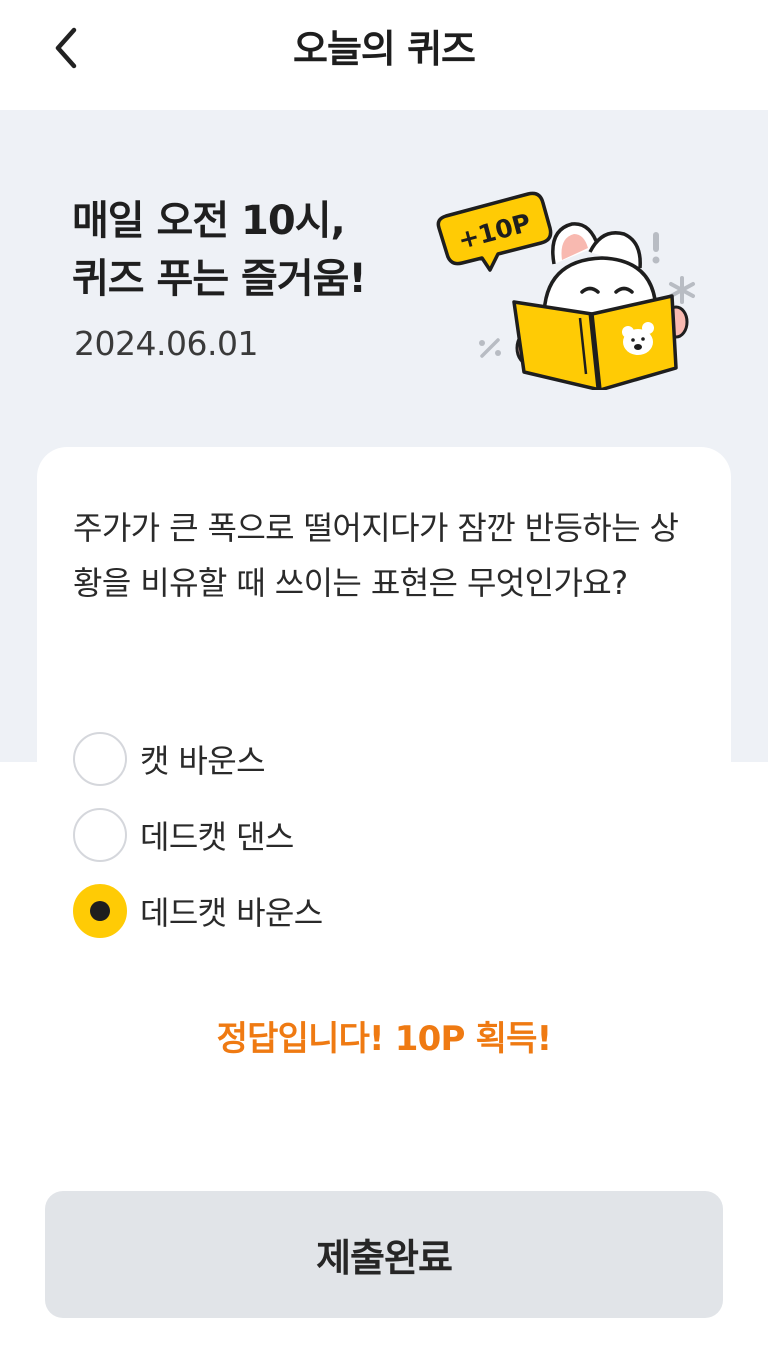  What do you see at coordinates (384, 1039) in the screenshot?
I see `result-message: 정답입니다! 10P 획득!` at bounding box center [384, 1039].